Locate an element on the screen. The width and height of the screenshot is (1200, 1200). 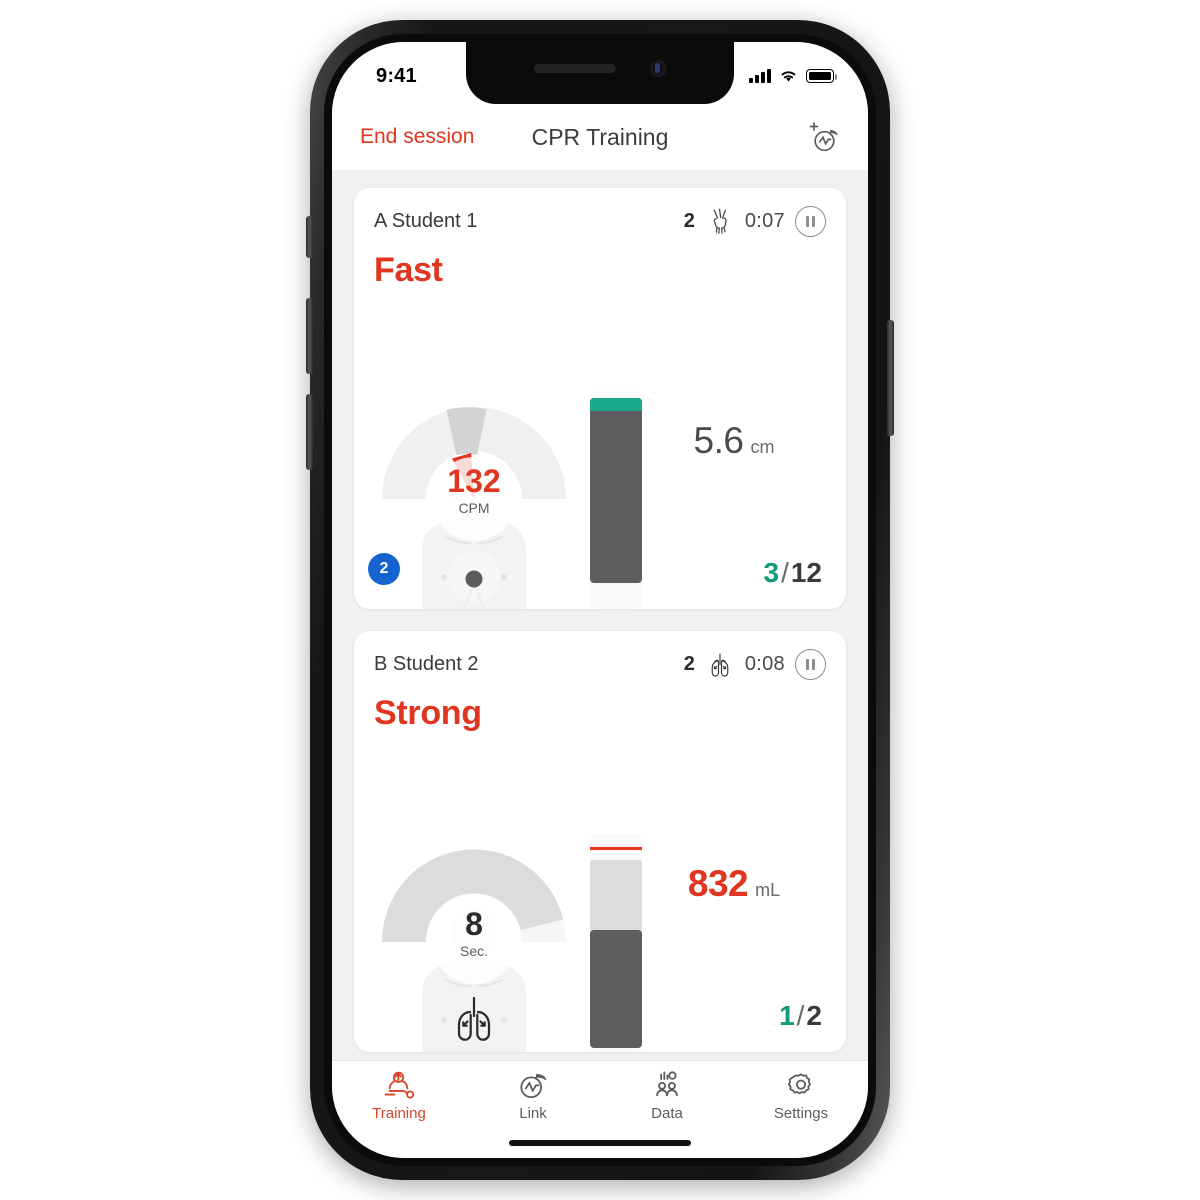
rate-gauge: 132 CPM is located at coordinates (474, 500).